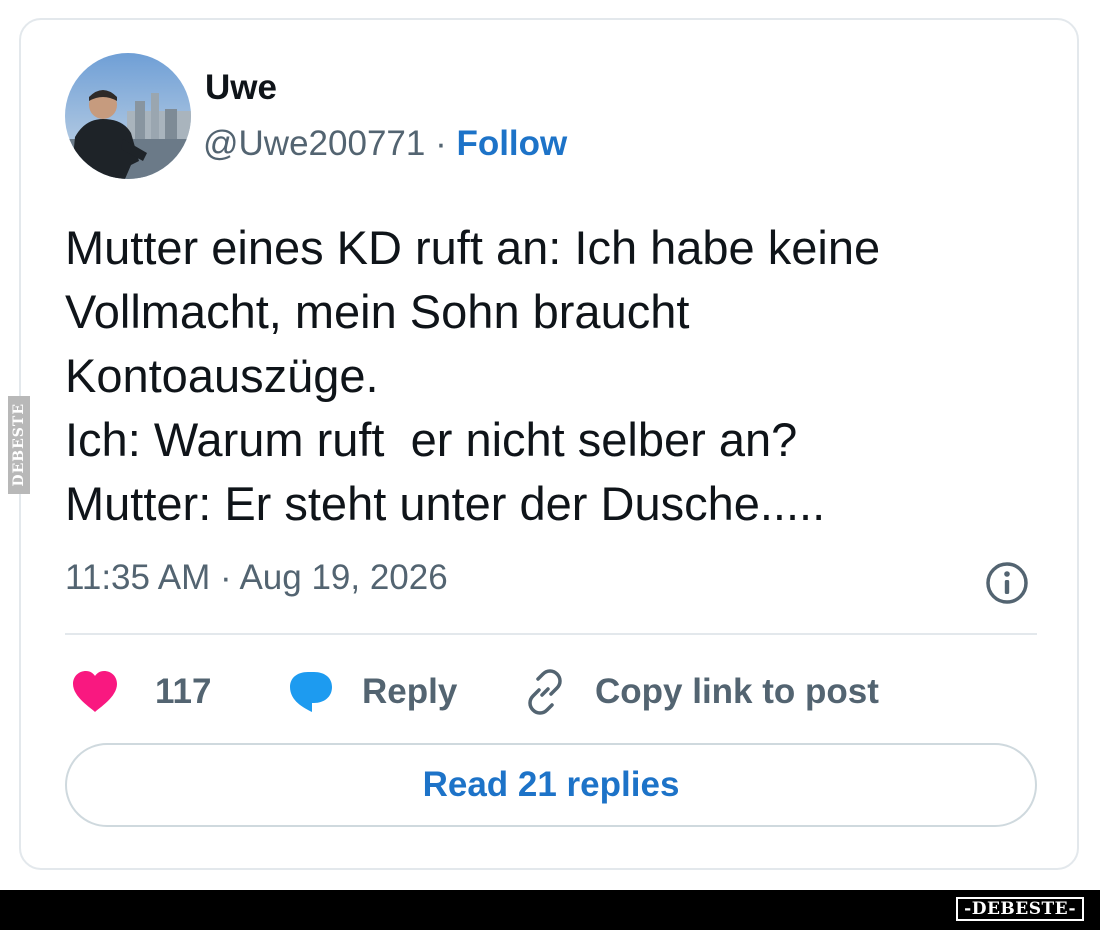 Image resolution: width=1100 pixels, height=930 pixels. I want to click on follow-button: Follow, so click(511, 143).